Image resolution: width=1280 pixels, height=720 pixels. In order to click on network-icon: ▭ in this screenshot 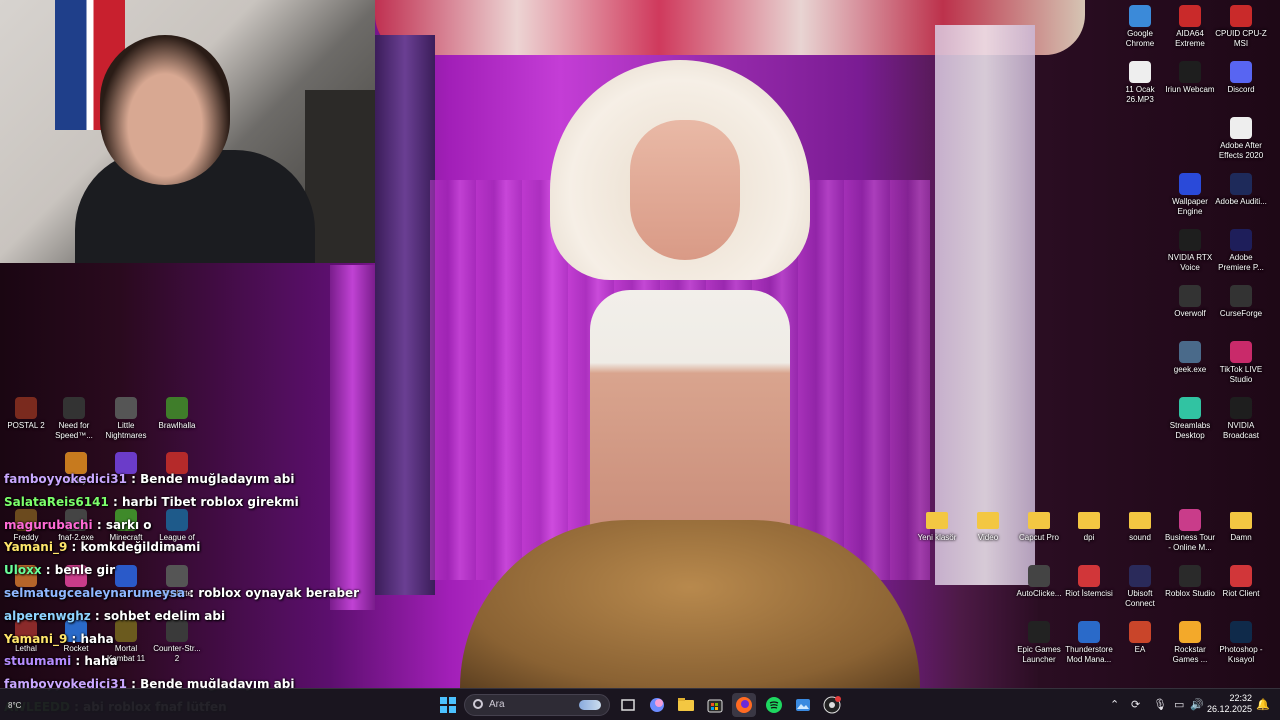, I will do `click(1179, 704)`.